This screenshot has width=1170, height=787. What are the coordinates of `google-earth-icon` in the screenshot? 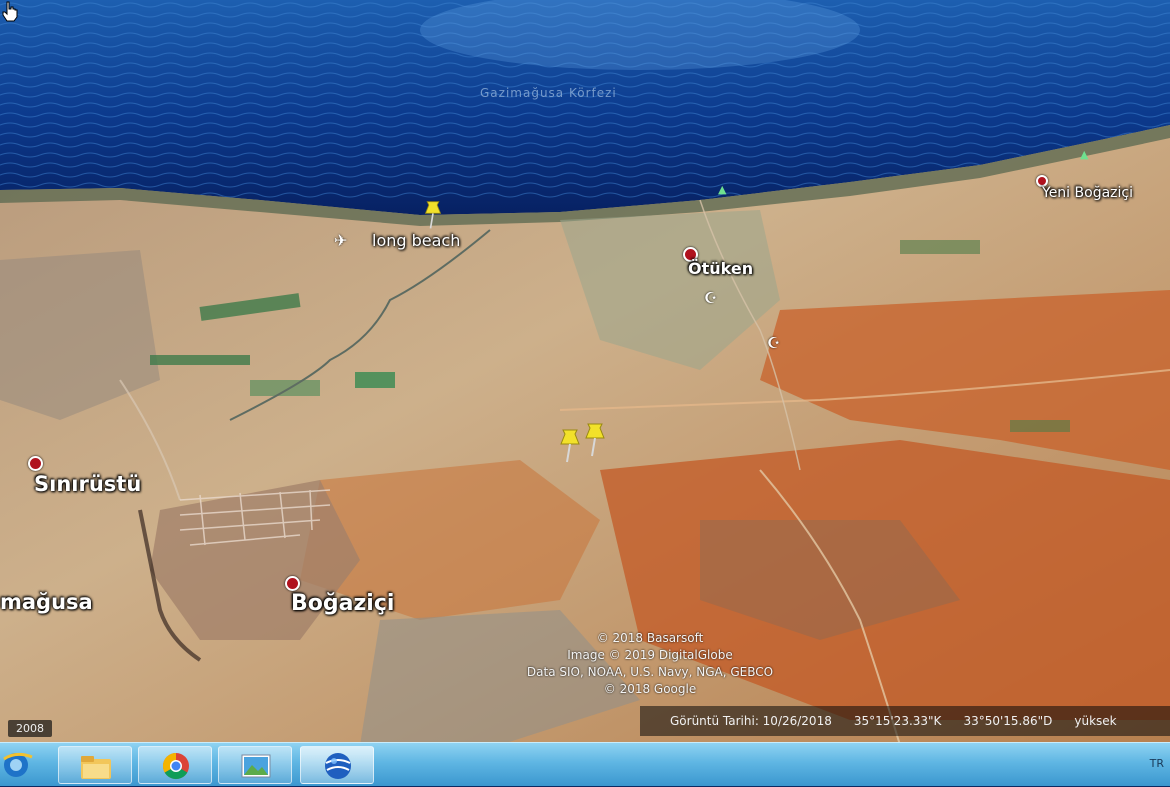 It's located at (338, 766).